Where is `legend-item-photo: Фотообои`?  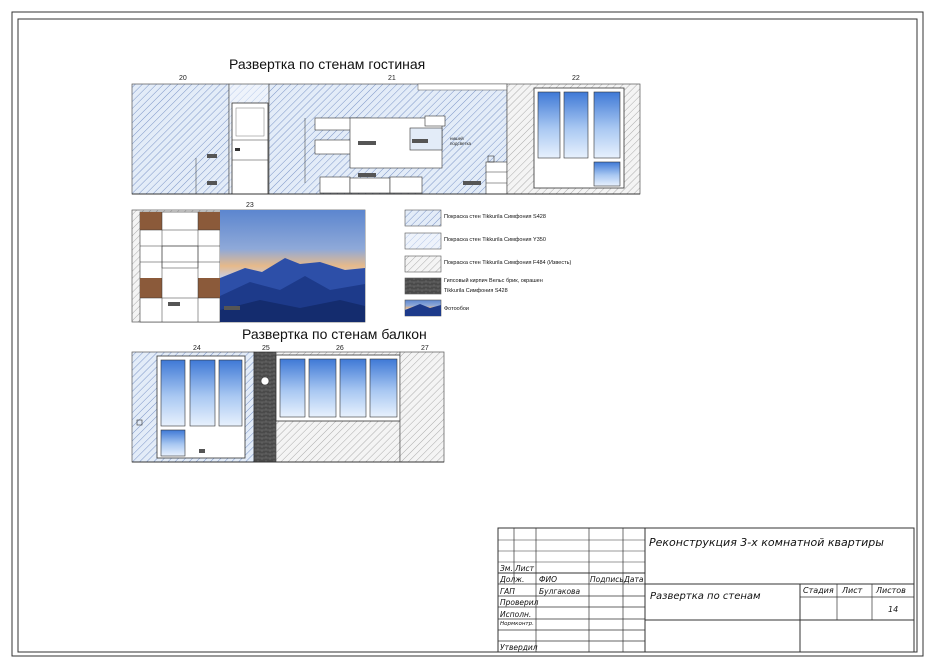 legend-item-photo: Фотообои is located at coordinates (456, 309).